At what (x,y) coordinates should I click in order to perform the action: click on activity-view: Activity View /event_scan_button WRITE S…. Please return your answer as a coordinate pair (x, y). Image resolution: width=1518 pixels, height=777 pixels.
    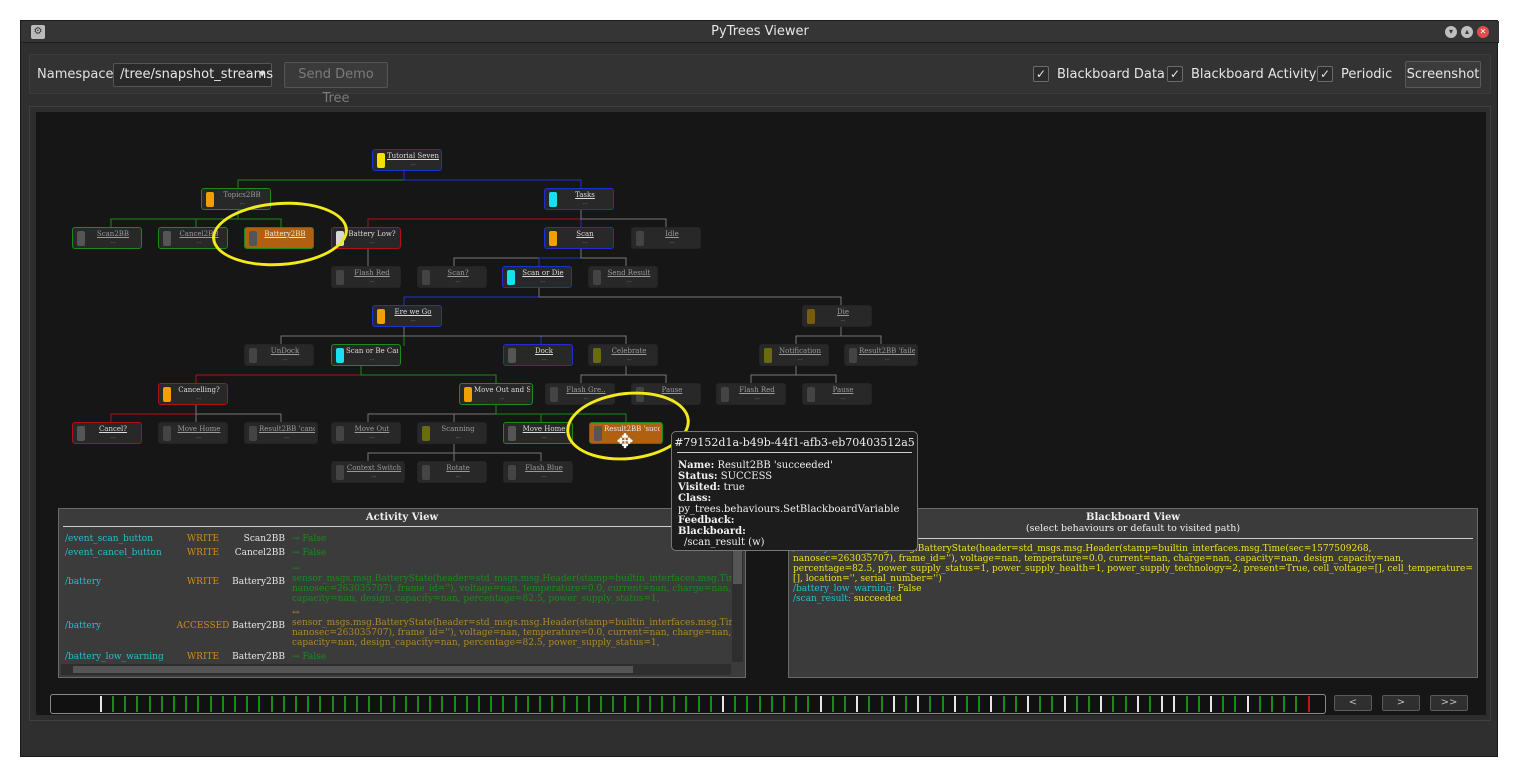
    Looking at the image, I should click on (402, 593).